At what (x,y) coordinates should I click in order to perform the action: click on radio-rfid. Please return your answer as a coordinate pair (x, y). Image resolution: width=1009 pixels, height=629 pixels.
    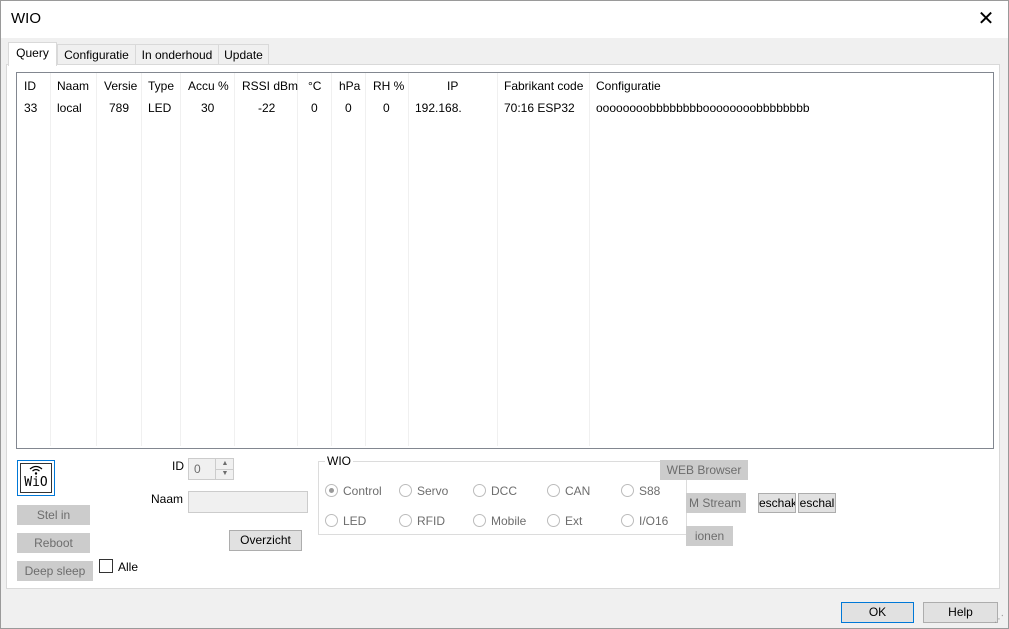
    Looking at the image, I should click on (405, 520).